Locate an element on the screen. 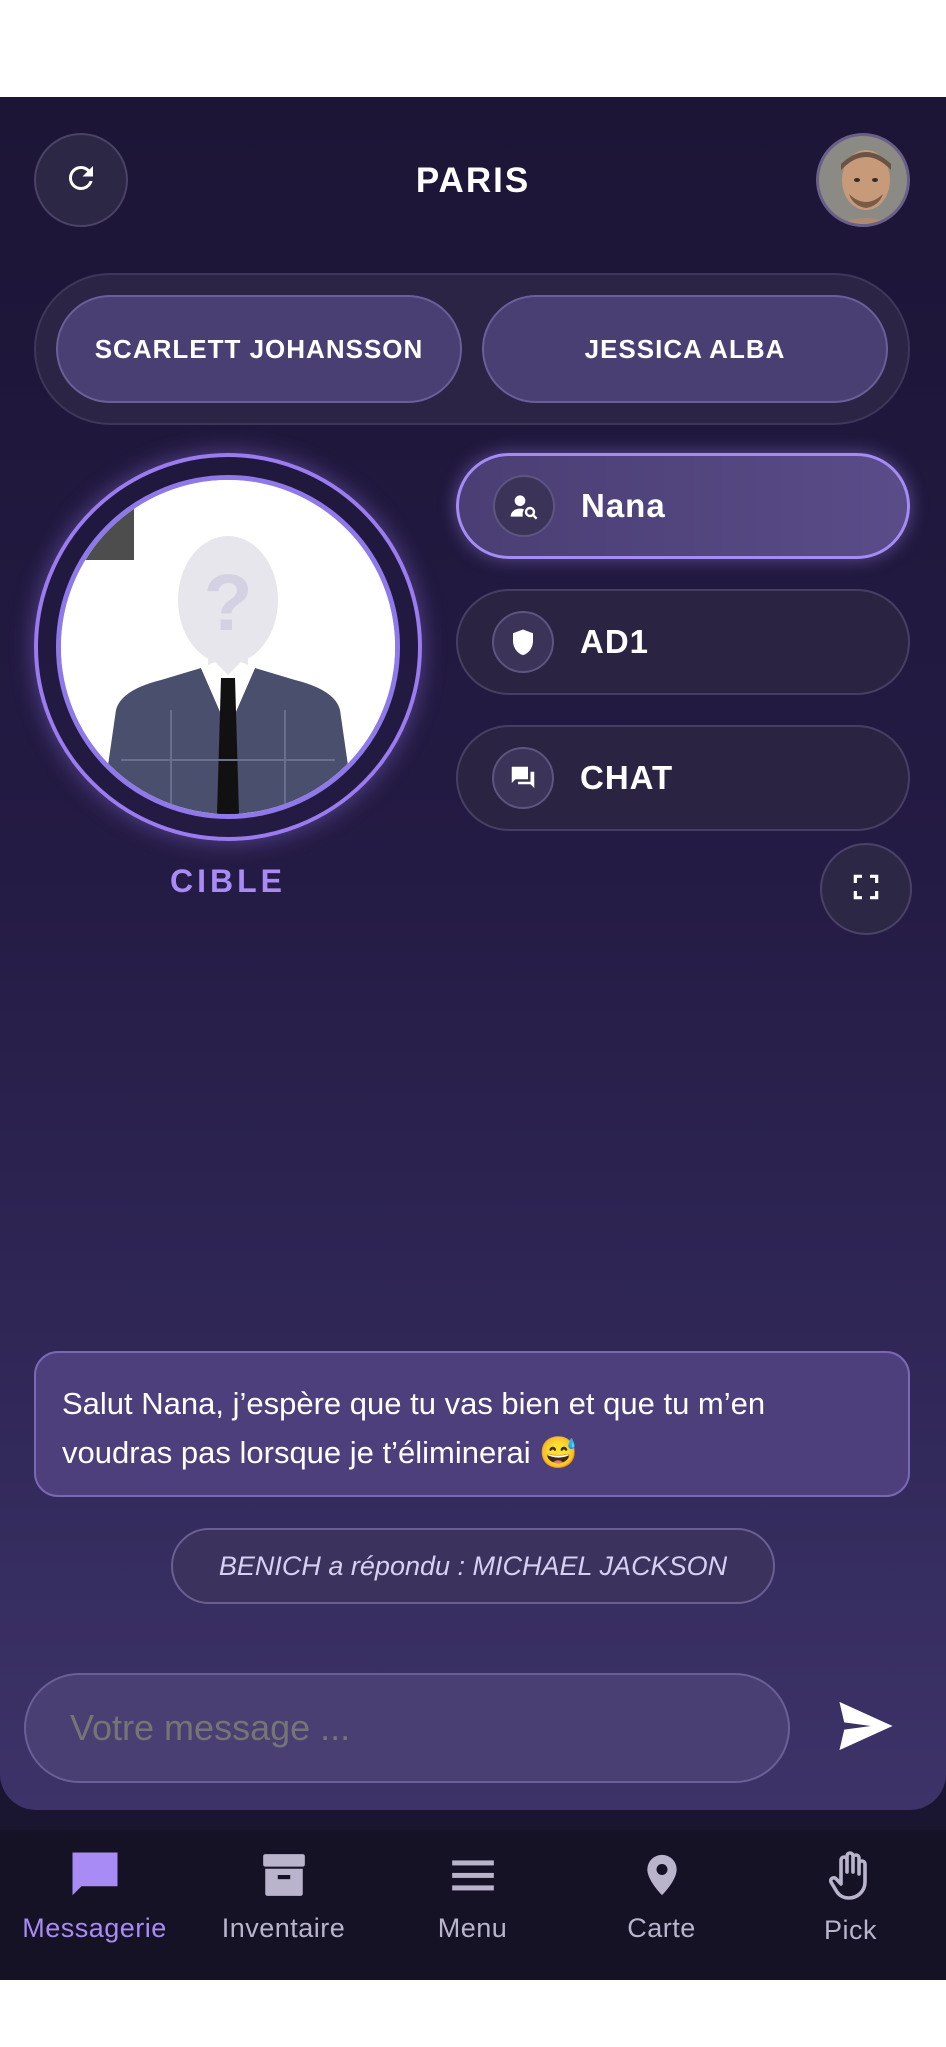 The width and height of the screenshot is (946, 2047). send-button is located at coordinates (866, 1728).